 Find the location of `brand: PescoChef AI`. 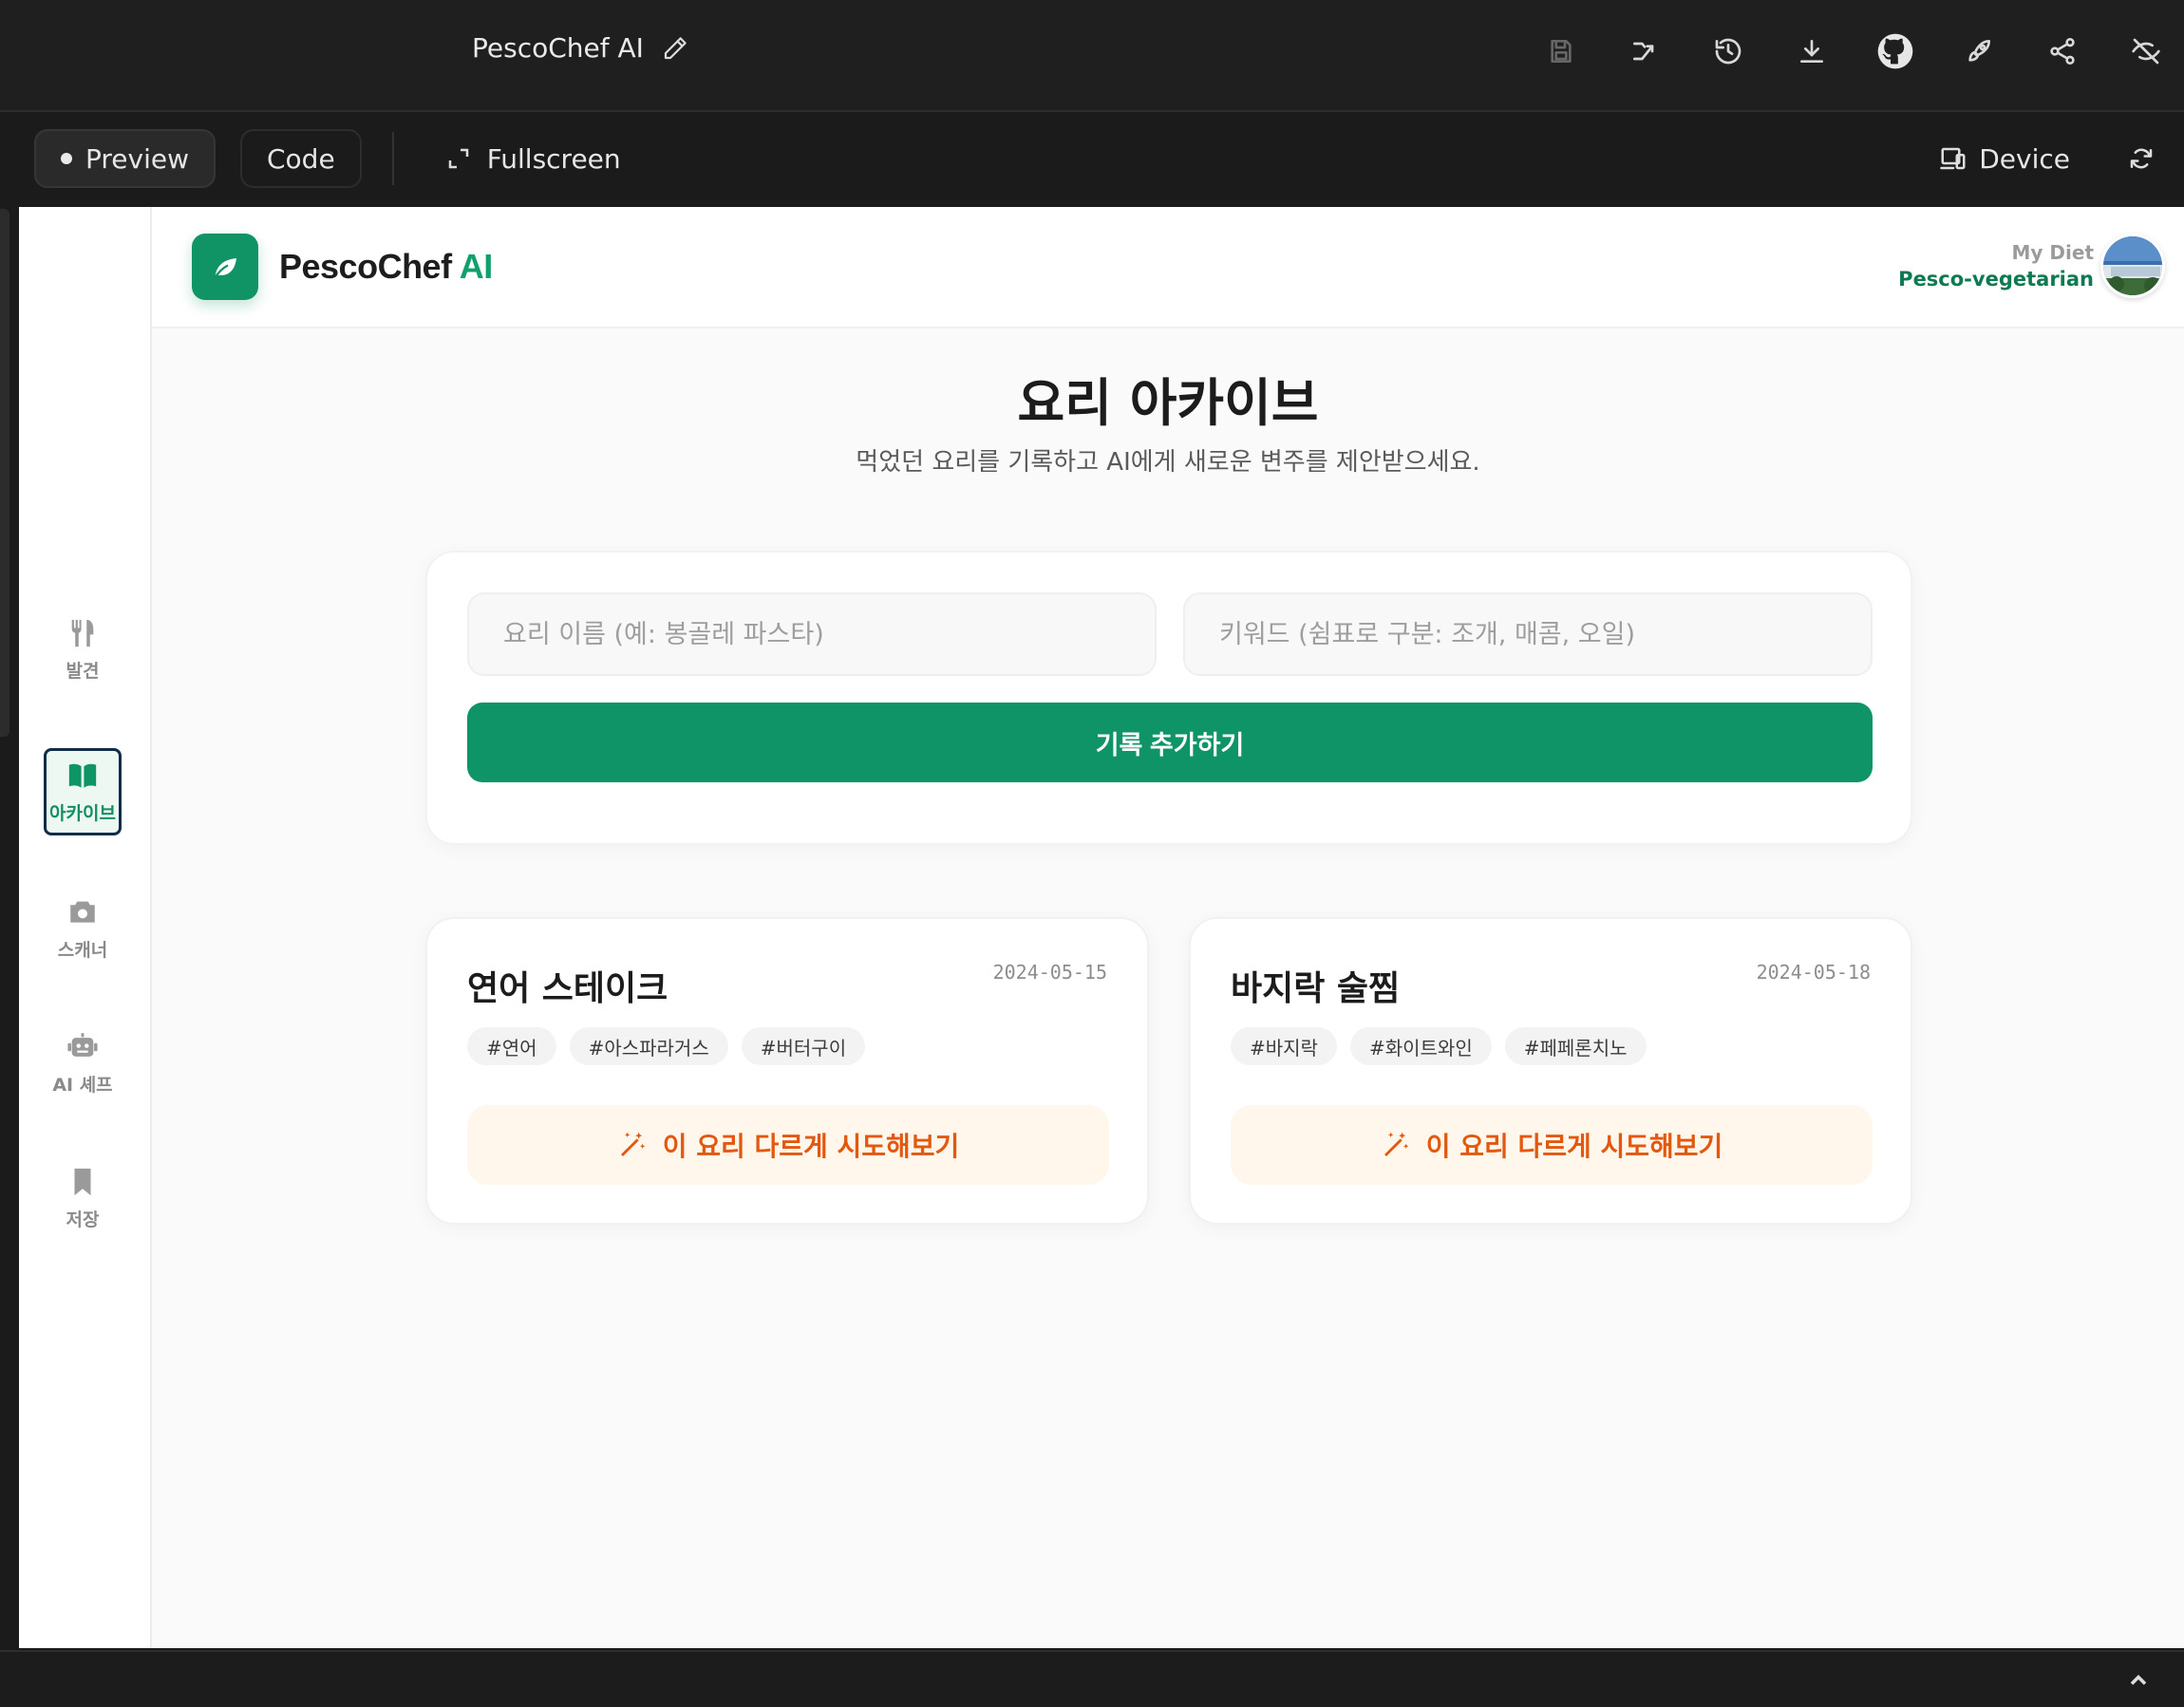

brand: PescoChef AI is located at coordinates (342, 267).